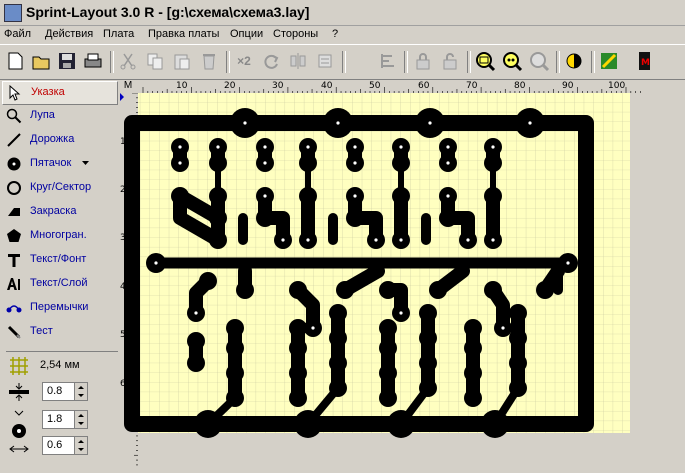 The height and width of the screenshot is (473, 685). What do you see at coordinates (128, 61) in the screenshot?
I see `cut-icon` at bounding box center [128, 61].